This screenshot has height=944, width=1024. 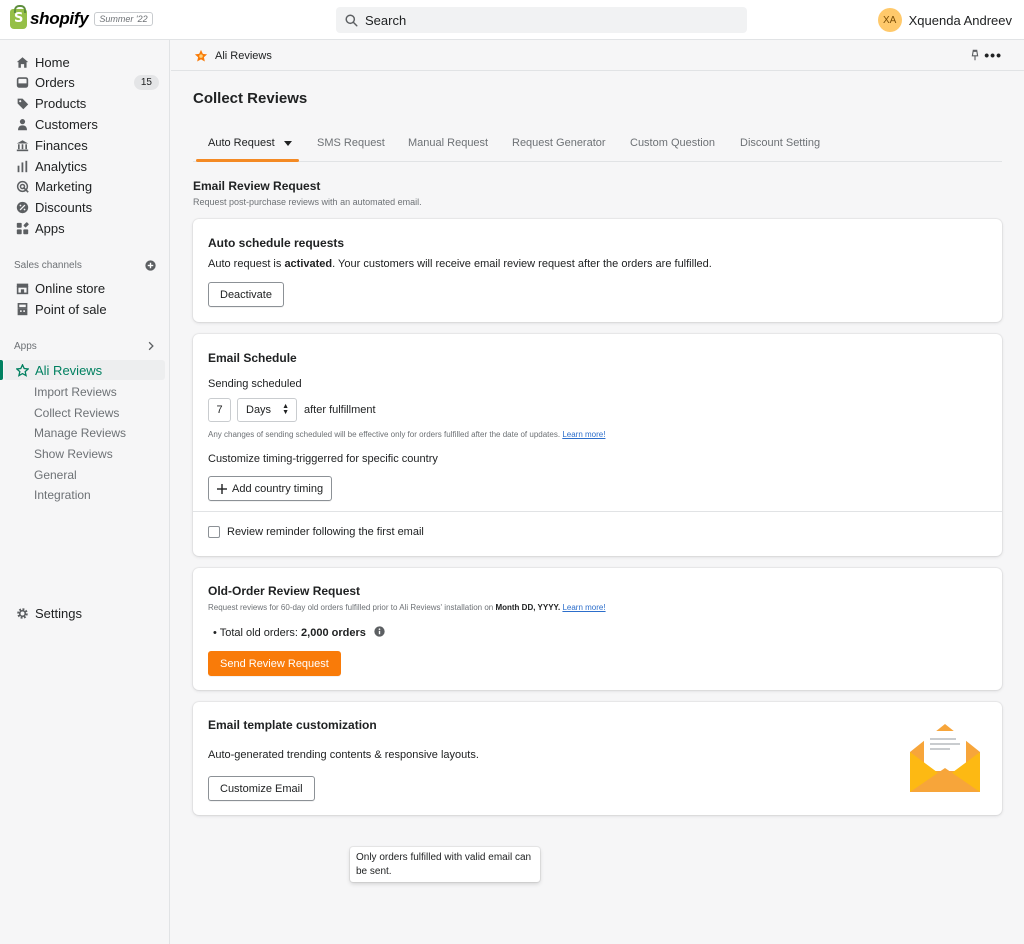 I want to click on page-title: Collect Reviews, so click(x=250, y=98).